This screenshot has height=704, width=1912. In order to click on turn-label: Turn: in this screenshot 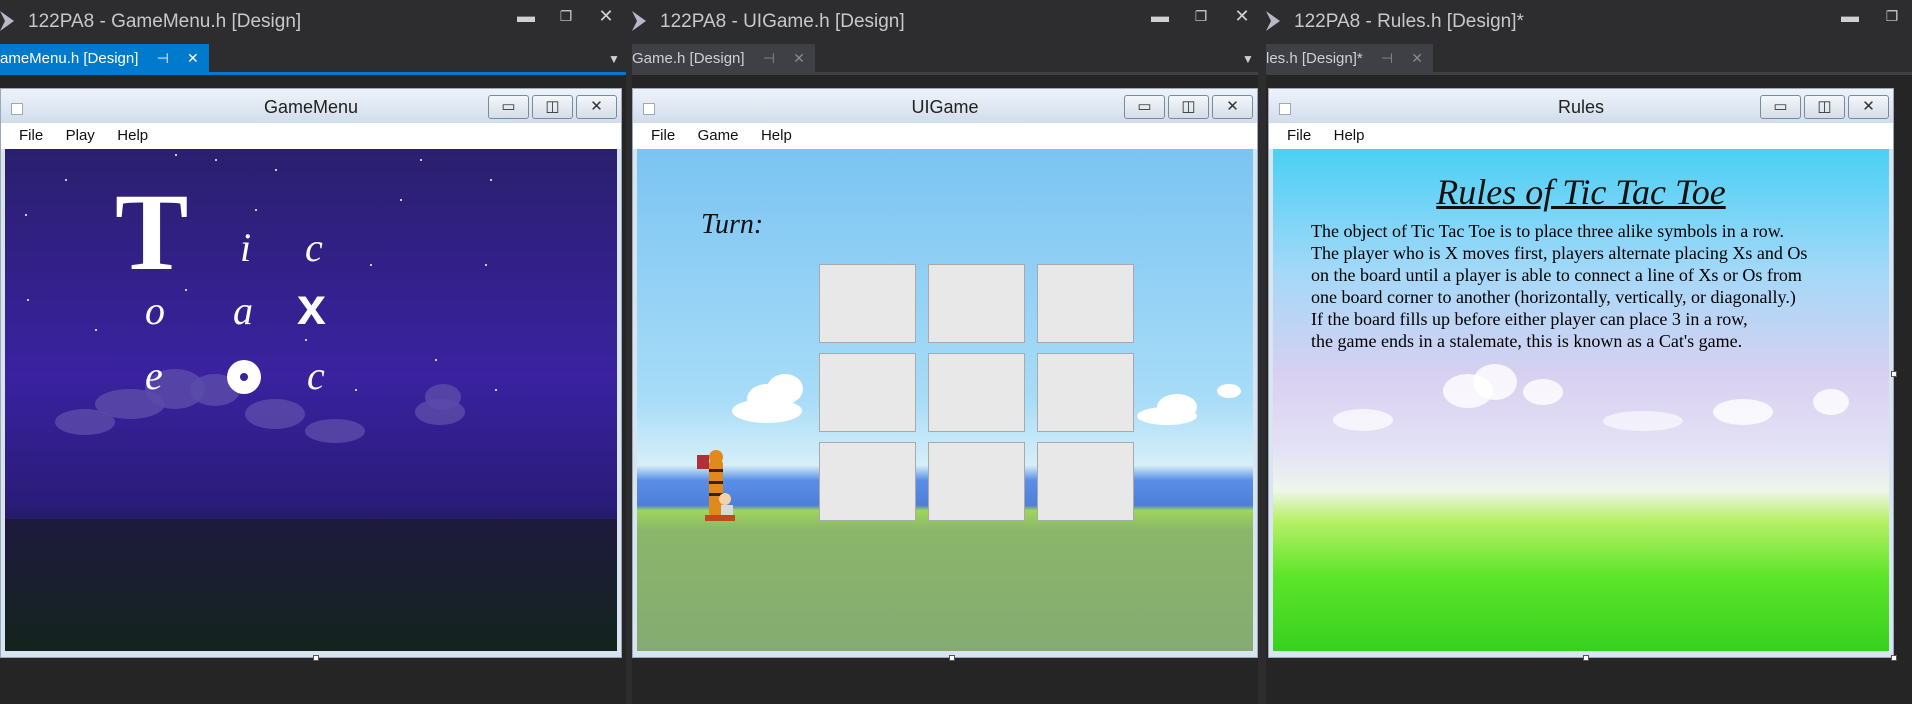, I will do `click(732, 224)`.